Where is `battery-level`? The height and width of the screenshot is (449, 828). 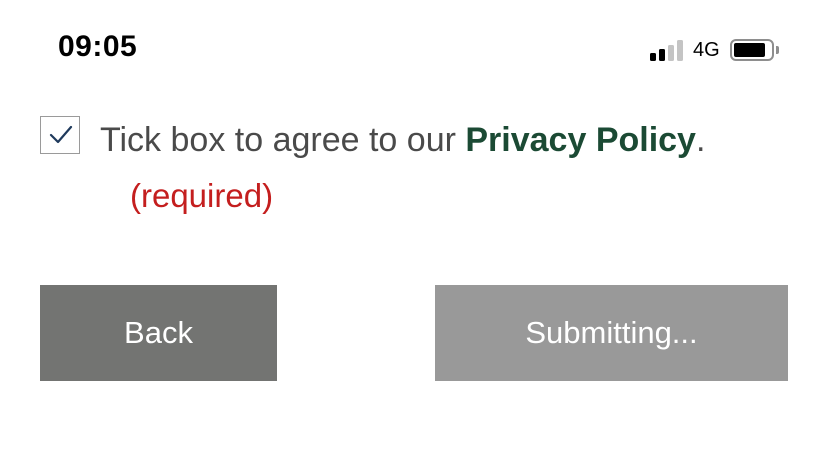
battery-level is located at coordinates (749, 50).